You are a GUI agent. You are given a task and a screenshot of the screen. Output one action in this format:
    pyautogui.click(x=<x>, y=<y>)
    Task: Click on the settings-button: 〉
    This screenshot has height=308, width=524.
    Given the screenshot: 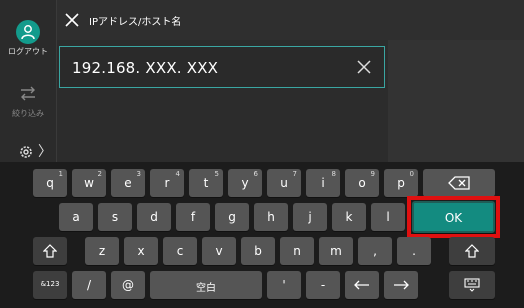 What is the action you would take?
    pyautogui.click(x=35, y=153)
    